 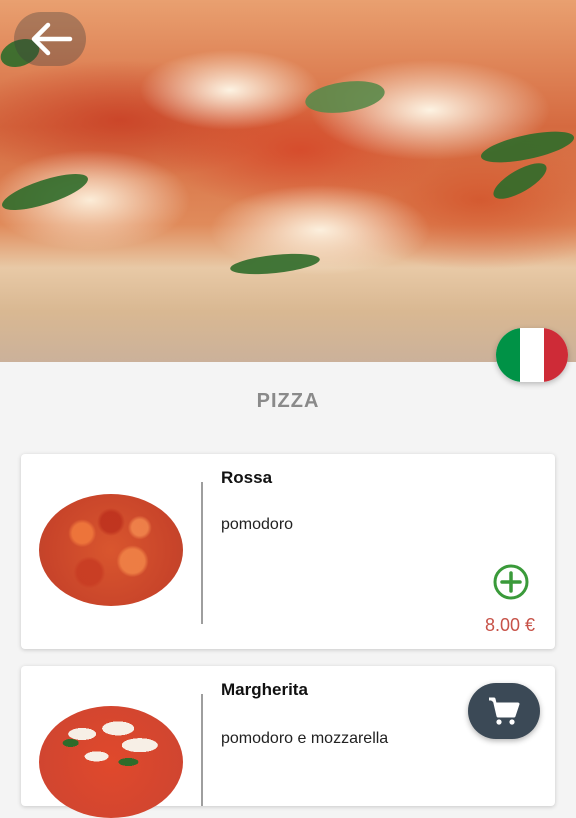 What do you see at coordinates (511, 582) in the screenshot?
I see `add-to-cart-icon` at bounding box center [511, 582].